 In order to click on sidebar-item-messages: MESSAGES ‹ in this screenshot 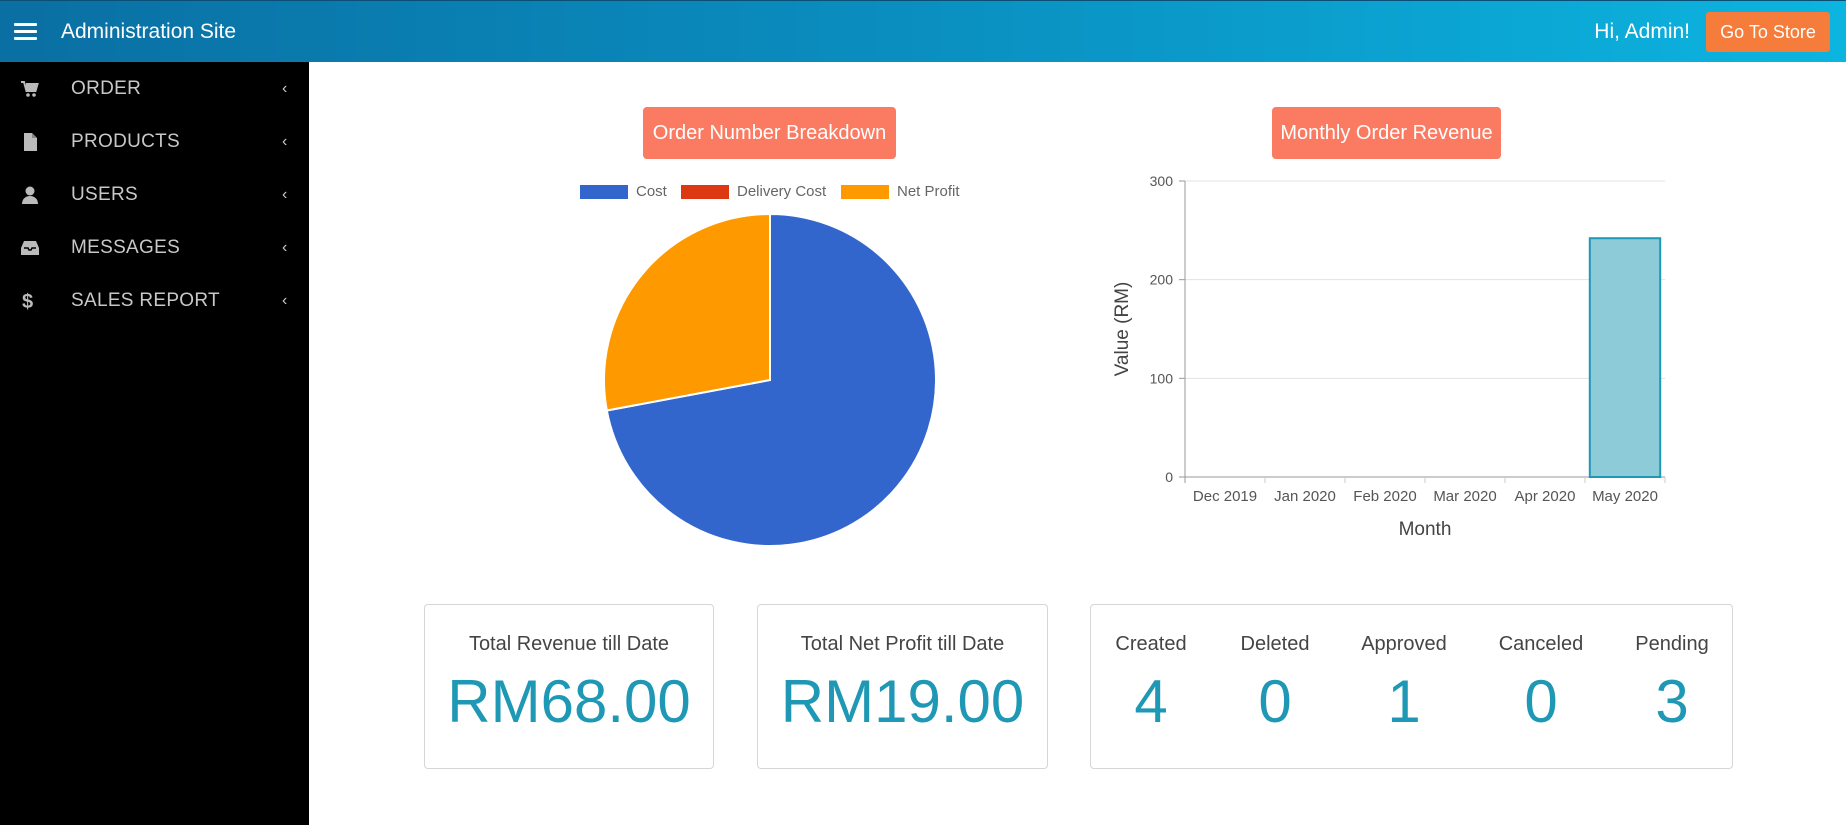, I will do `click(154, 247)`.